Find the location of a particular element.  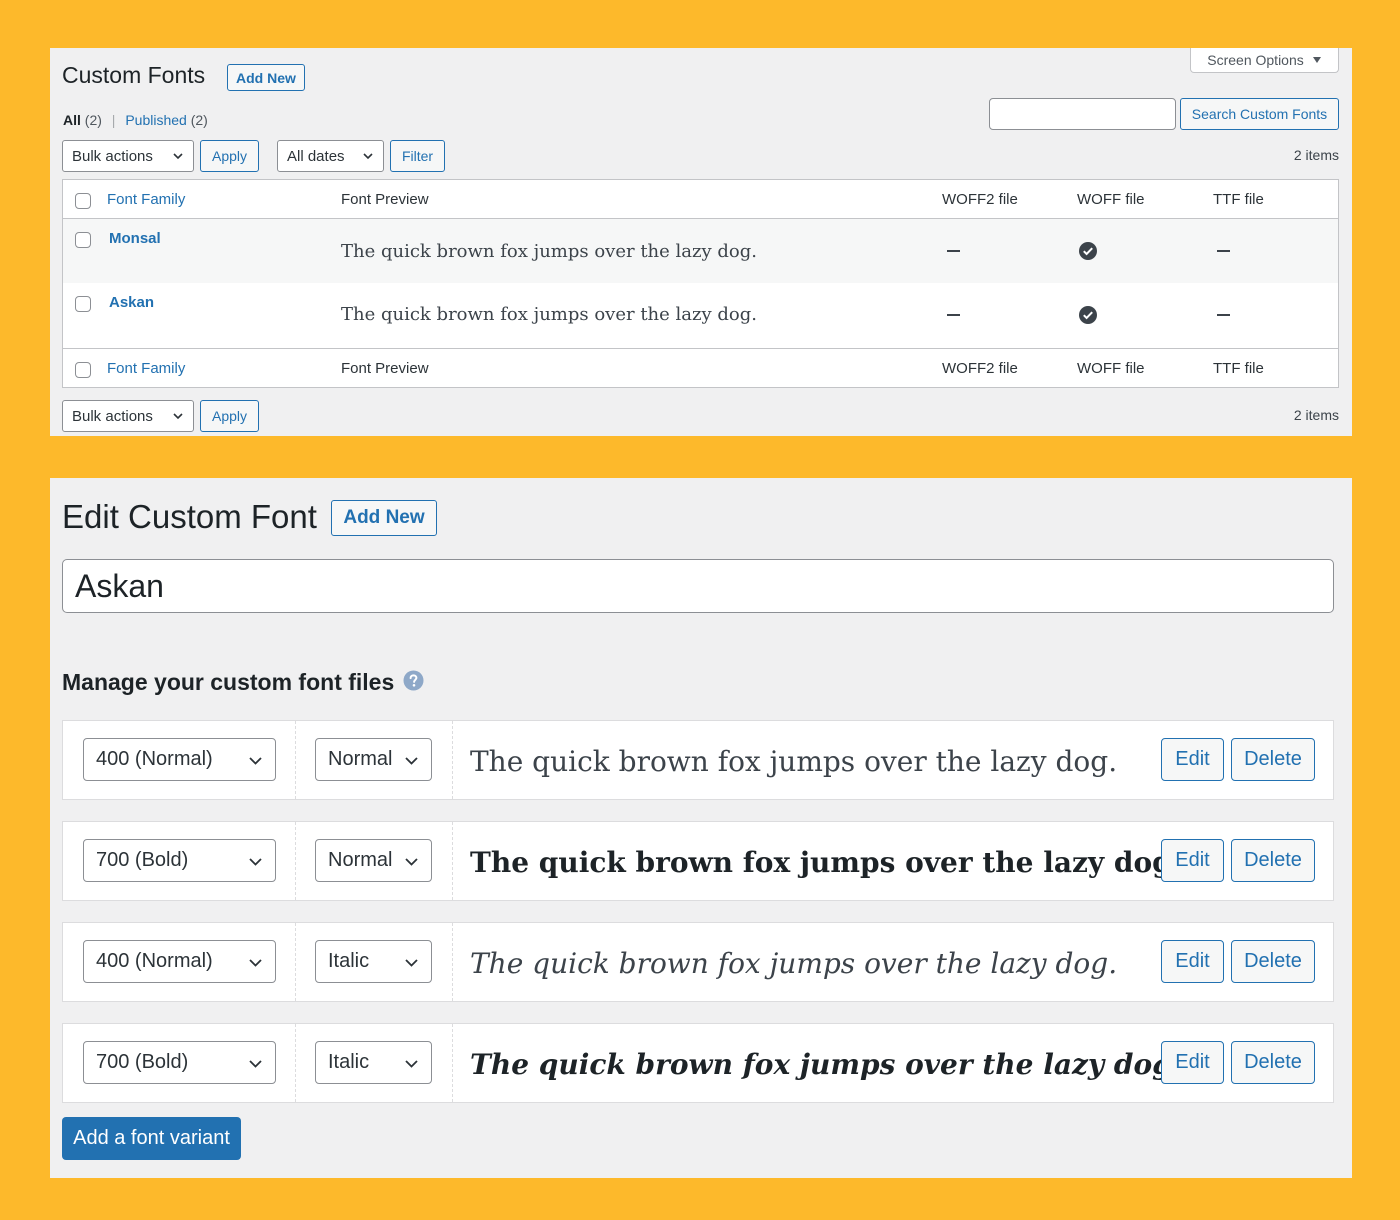

page-title: Custom Fonts is located at coordinates (134, 75).